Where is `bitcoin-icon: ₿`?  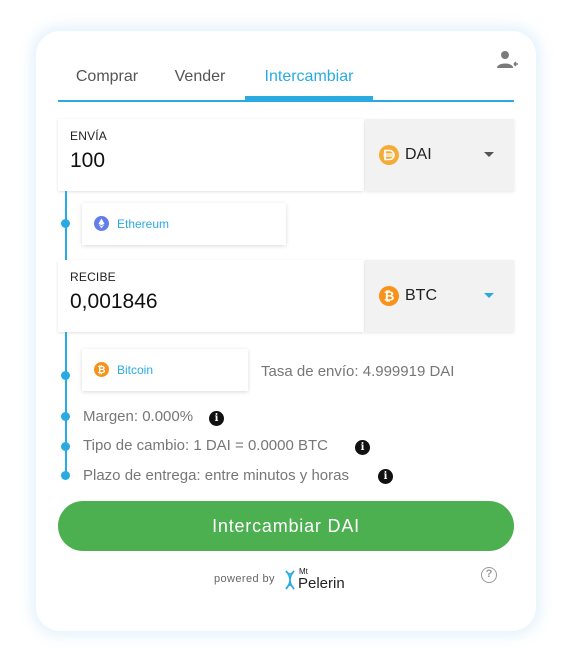
bitcoin-icon: ₿ is located at coordinates (101, 369).